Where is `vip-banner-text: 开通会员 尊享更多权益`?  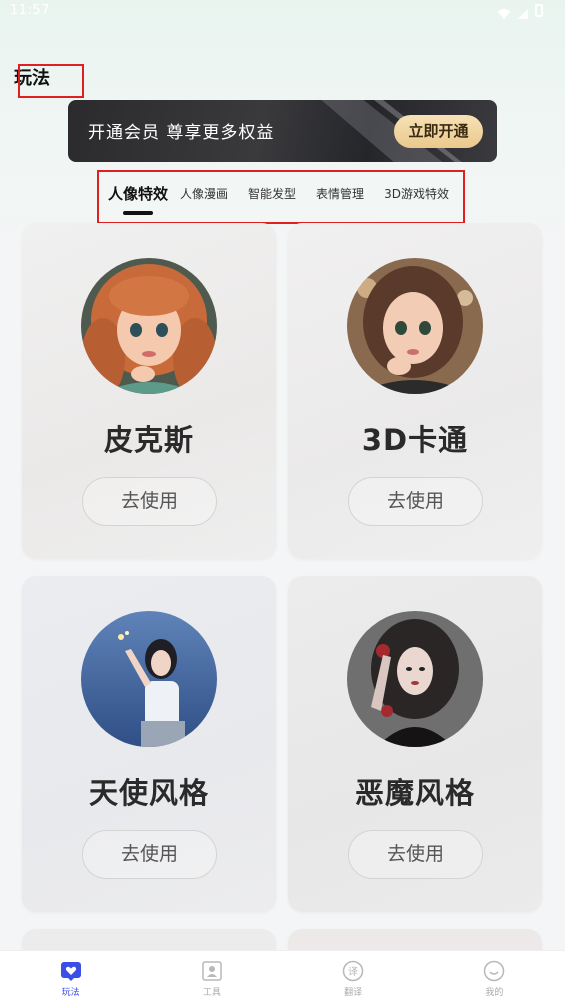 vip-banner-text: 开通会员 尊享更多权益 is located at coordinates (181, 133).